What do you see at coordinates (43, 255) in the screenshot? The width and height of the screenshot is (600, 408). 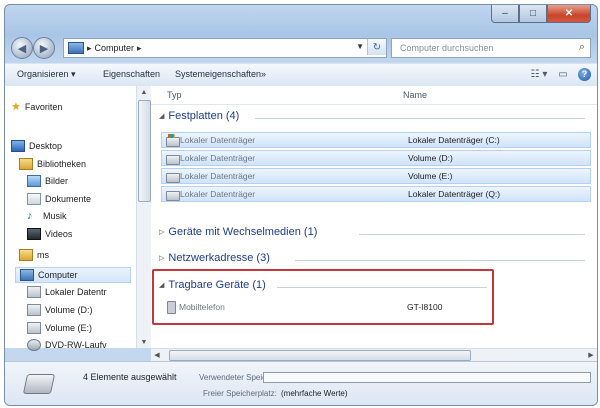 I see `sidebar-item-label: ms` at bounding box center [43, 255].